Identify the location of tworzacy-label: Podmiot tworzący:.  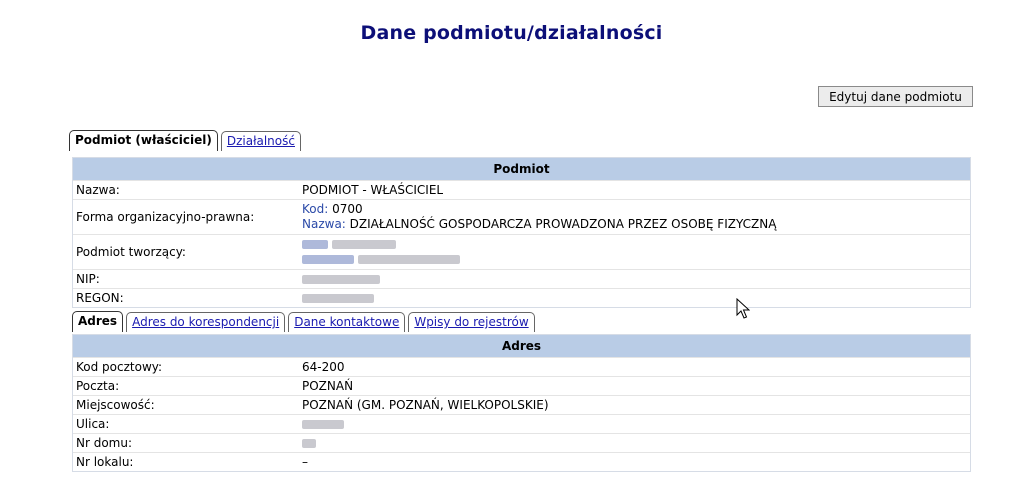
(131, 252).